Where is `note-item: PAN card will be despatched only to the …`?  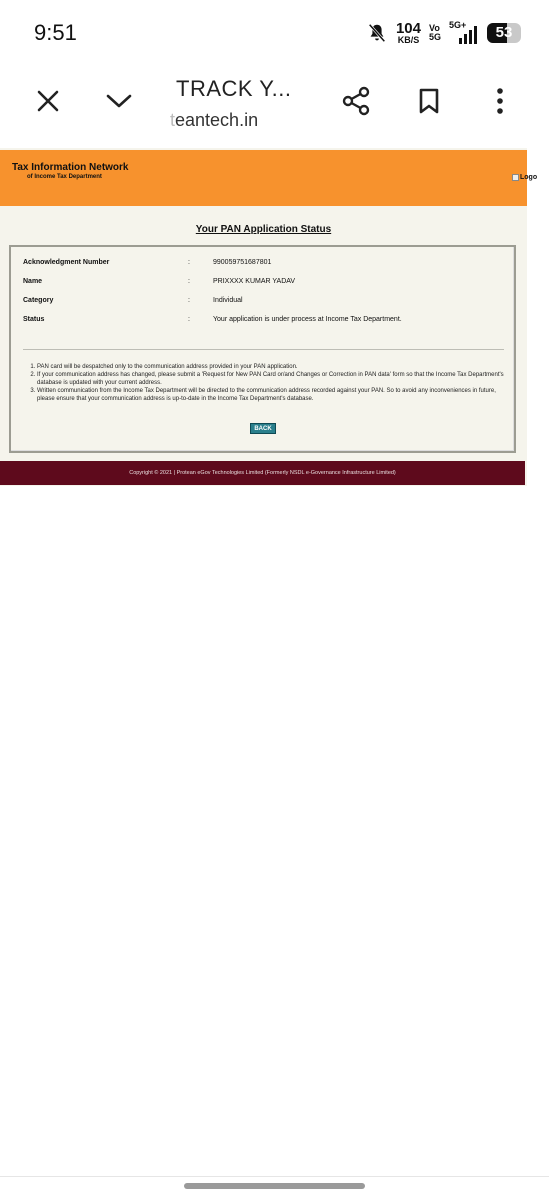
note-item: PAN card will be despatched only to the … is located at coordinates (273, 367).